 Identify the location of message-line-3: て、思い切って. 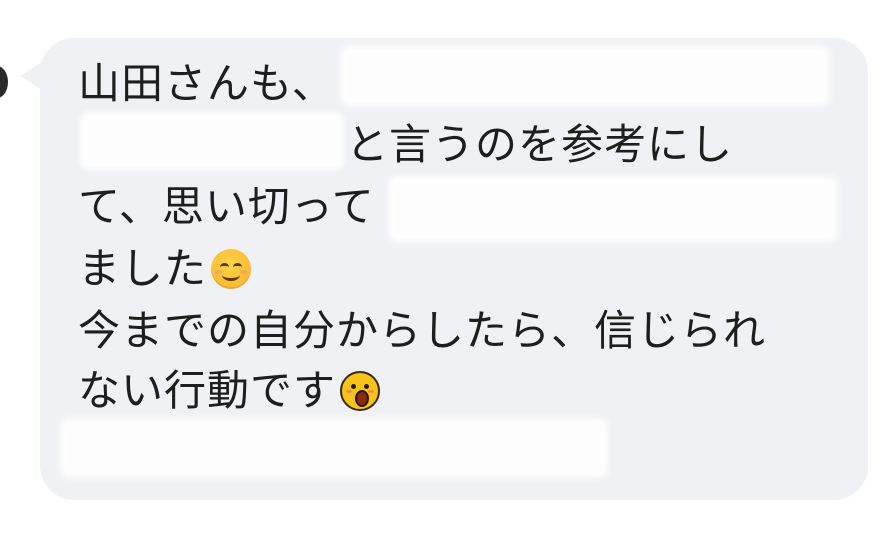
(226, 207).